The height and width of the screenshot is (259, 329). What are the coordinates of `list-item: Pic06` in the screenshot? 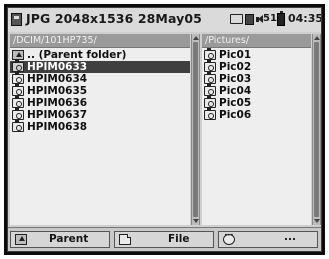 It's located at (256, 114).